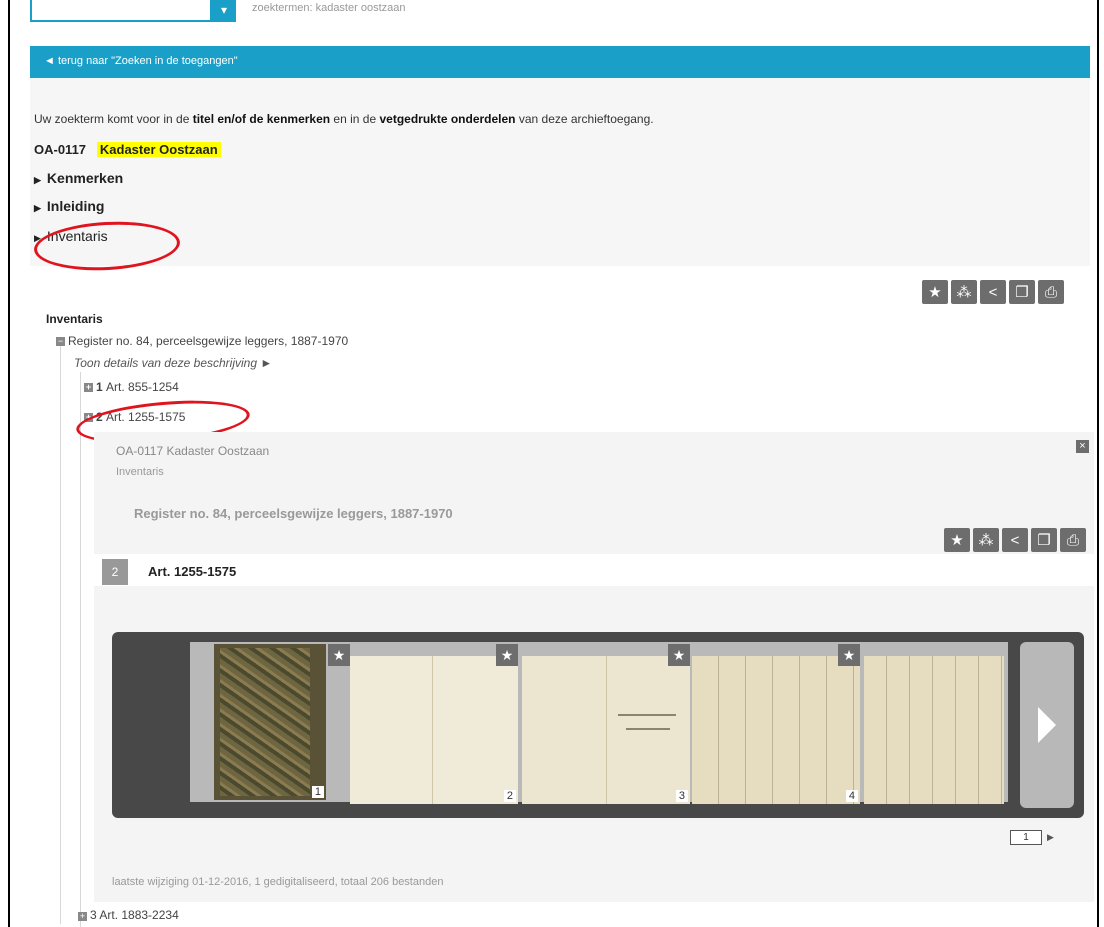 This screenshot has height=927, width=1104. I want to click on frame-right-border, so click(1098, 463).